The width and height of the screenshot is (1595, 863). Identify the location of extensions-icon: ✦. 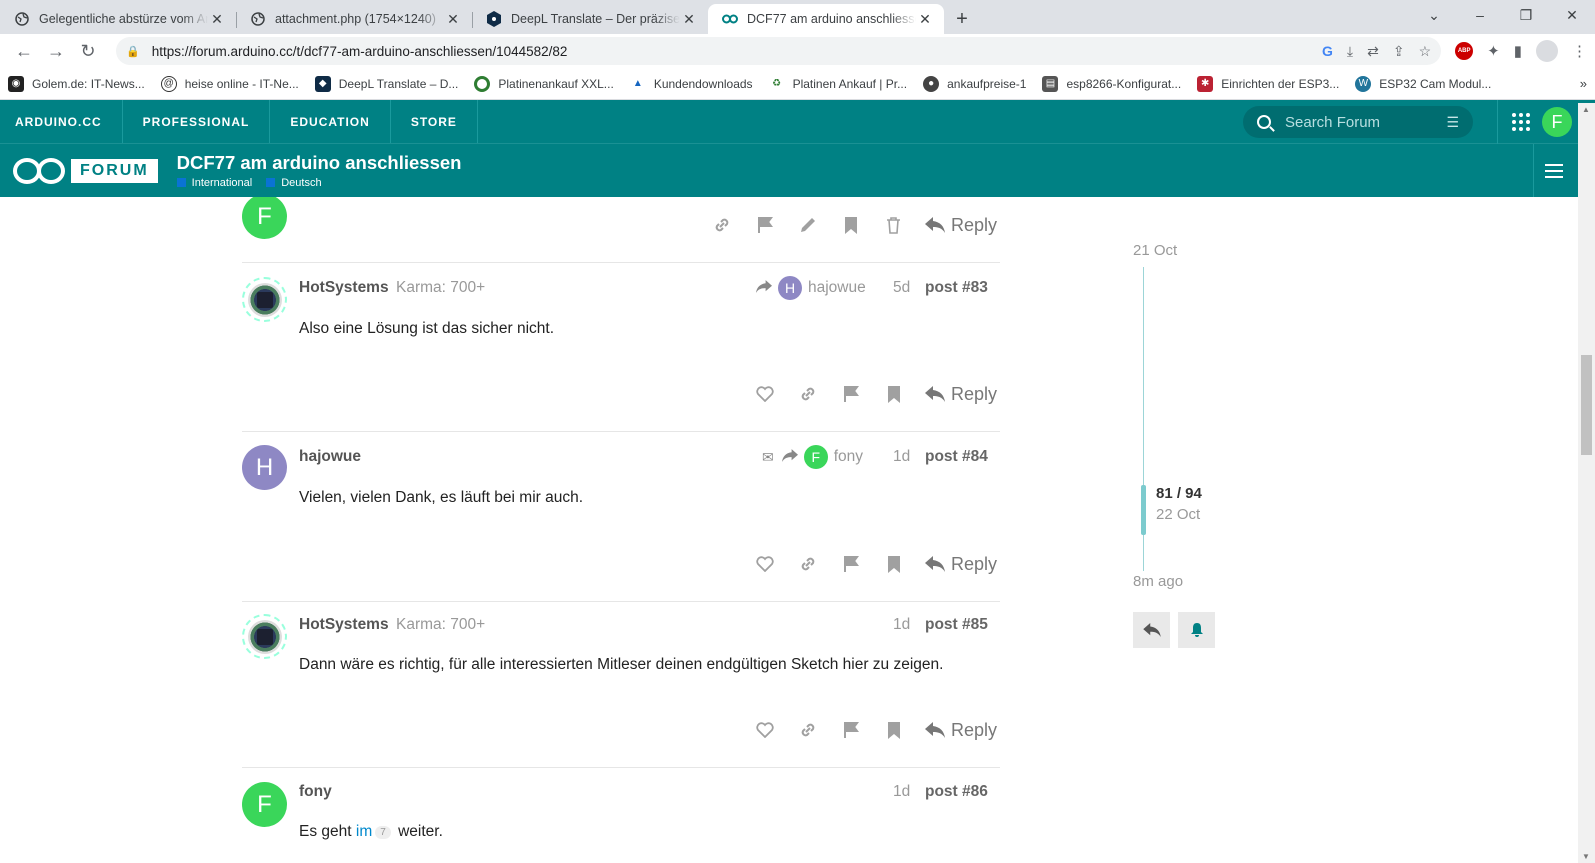
(1493, 51).